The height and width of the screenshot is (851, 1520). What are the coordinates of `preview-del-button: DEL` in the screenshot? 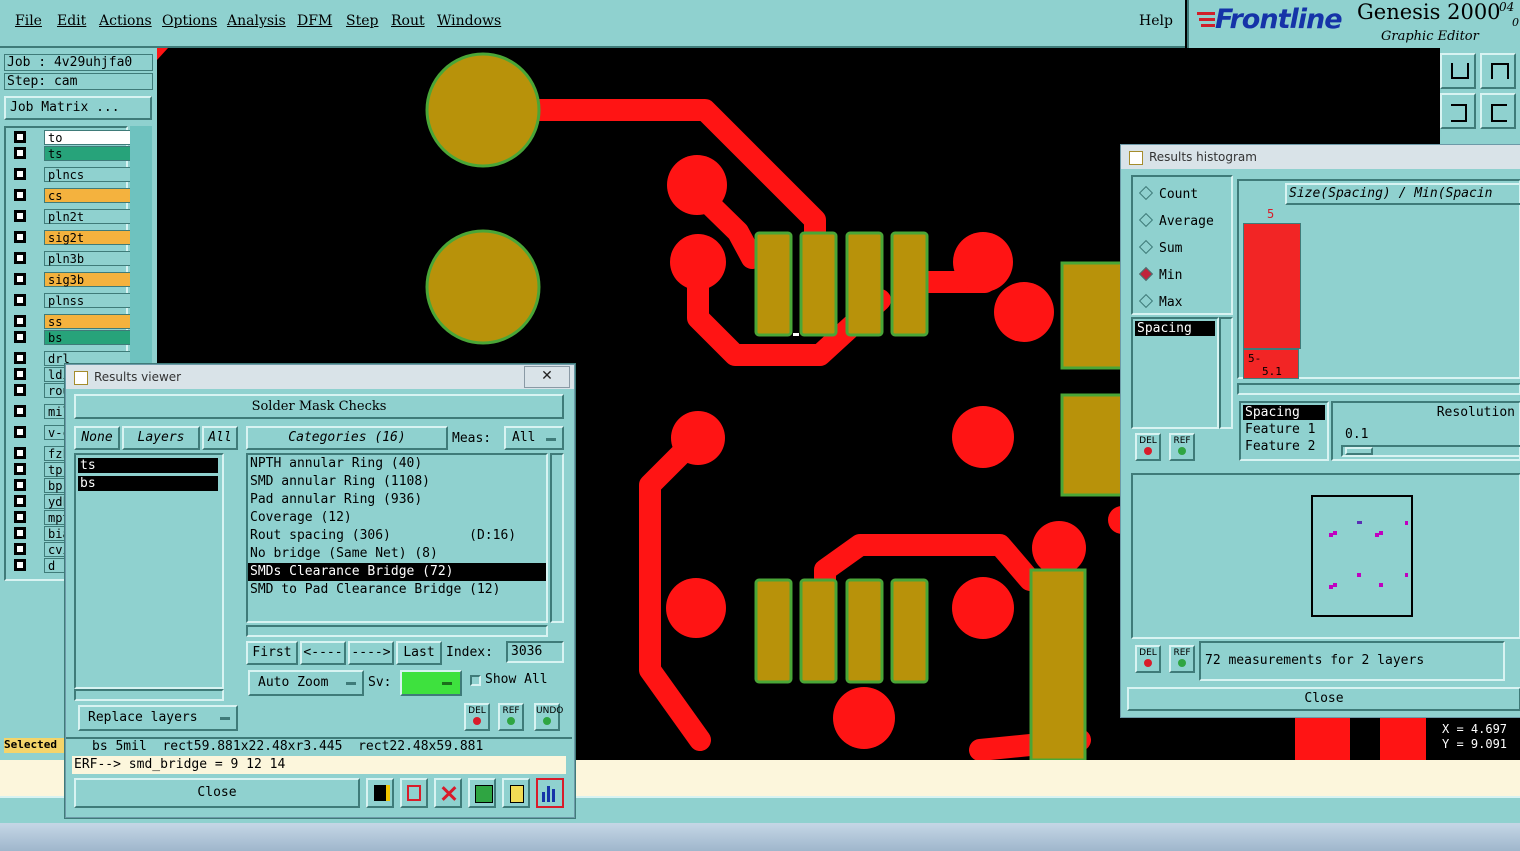 It's located at (1148, 659).